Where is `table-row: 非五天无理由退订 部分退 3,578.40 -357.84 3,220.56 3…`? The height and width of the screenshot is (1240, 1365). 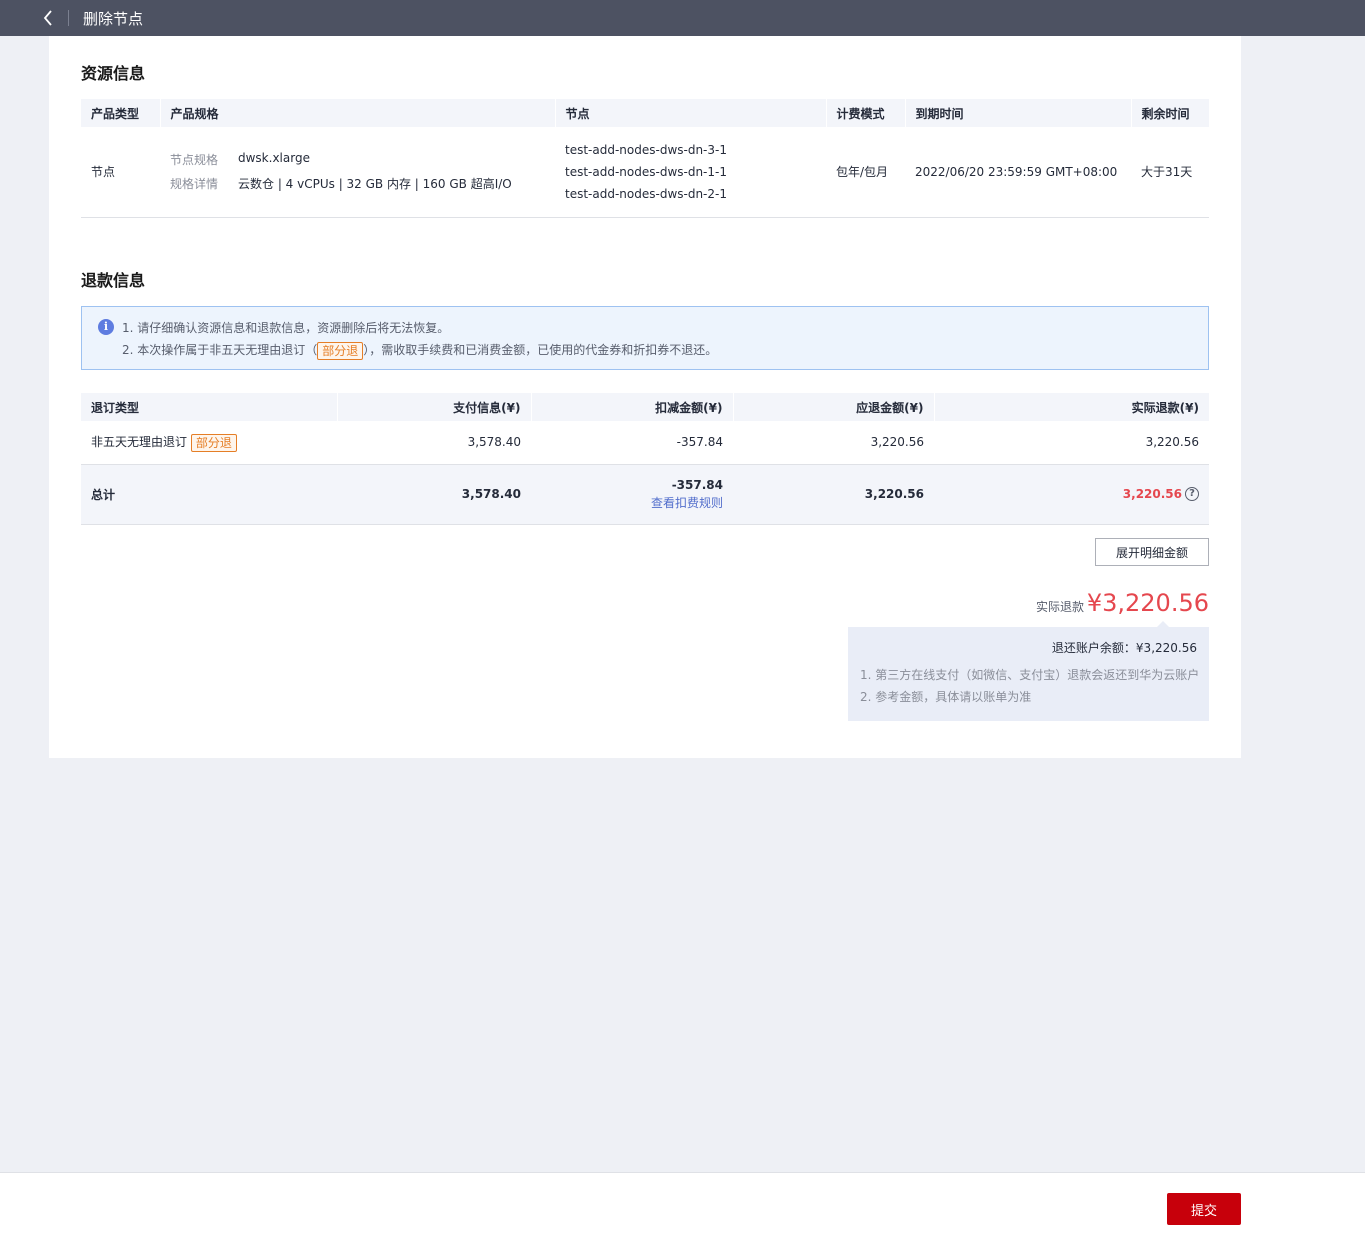 table-row: 非五天无理由退订 部分退 3,578.40 -357.84 3,220.56 3… is located at coordinates (645, 443).